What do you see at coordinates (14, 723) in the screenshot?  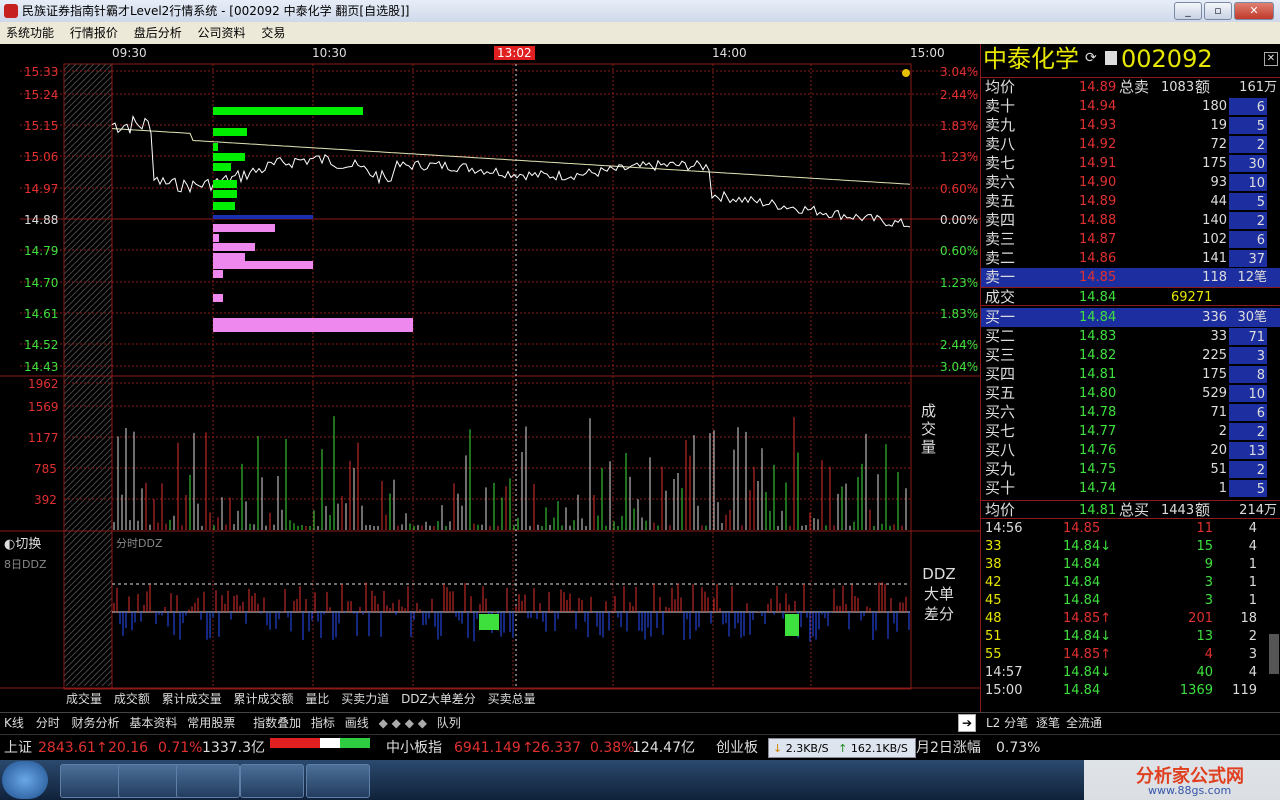 I see `kline-button: K线` at bounding box center [14, 723].